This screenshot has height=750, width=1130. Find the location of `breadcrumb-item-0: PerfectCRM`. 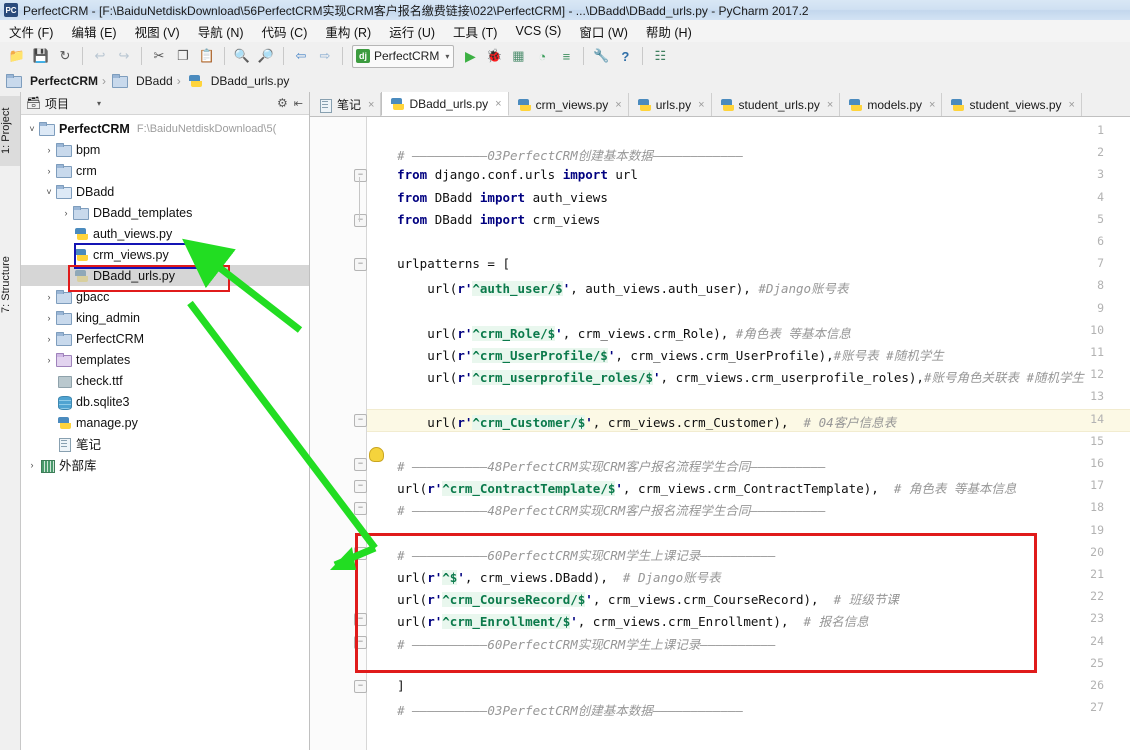

breadcrumb-item-0: PerfectCRM is located at coordinates (51, 81).